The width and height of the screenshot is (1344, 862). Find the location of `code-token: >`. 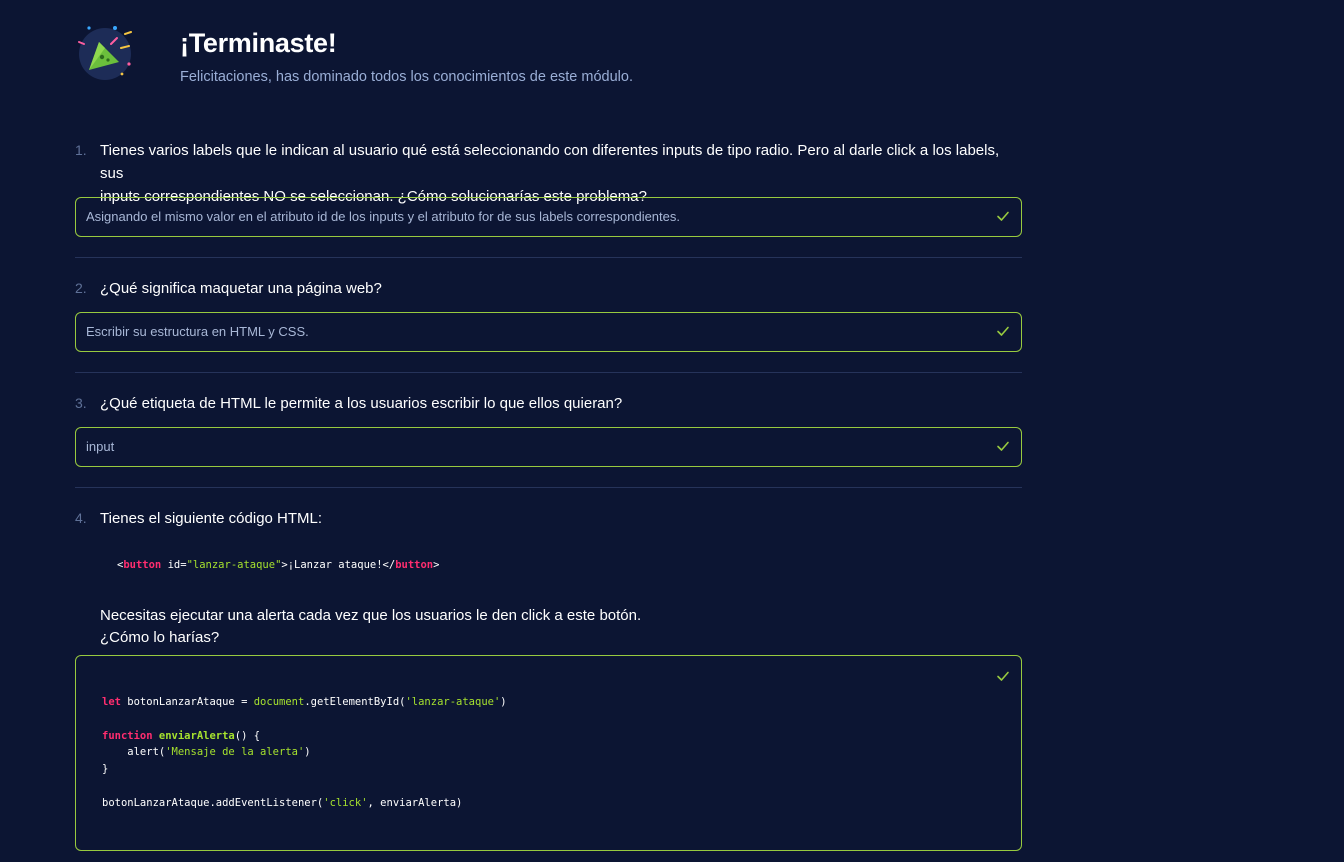

code-token: > is located at coordinates (436, 565).